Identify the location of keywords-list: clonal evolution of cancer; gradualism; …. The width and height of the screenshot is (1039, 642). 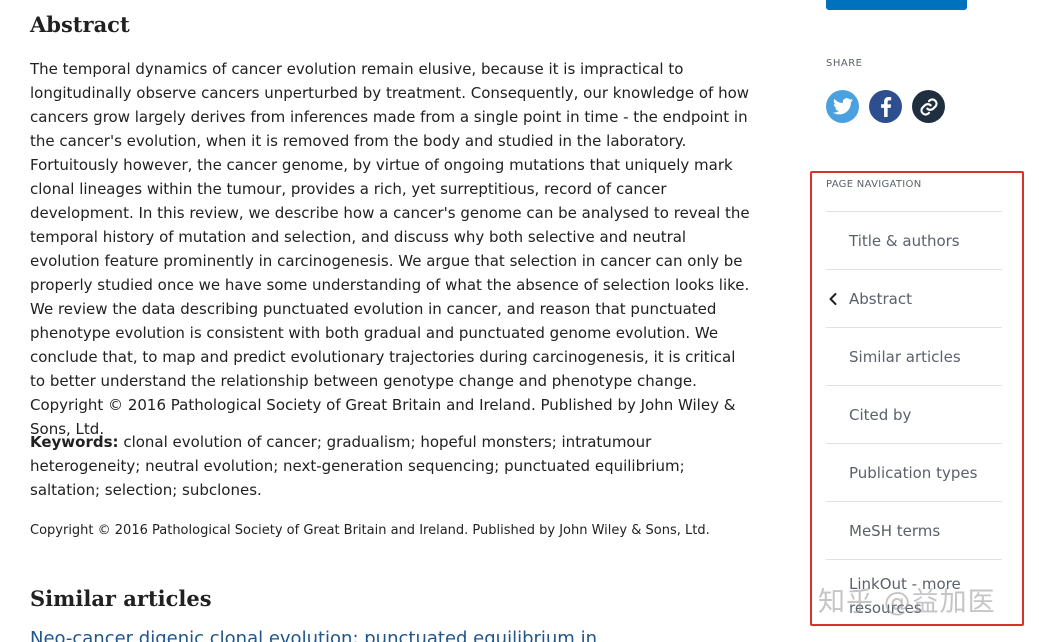
(357, 466).